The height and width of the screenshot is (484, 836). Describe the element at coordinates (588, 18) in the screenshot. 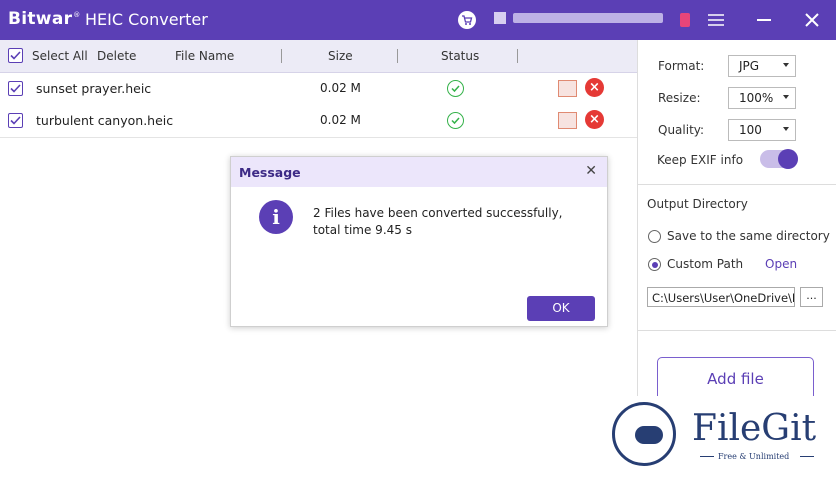

I see `account-info` at that location.